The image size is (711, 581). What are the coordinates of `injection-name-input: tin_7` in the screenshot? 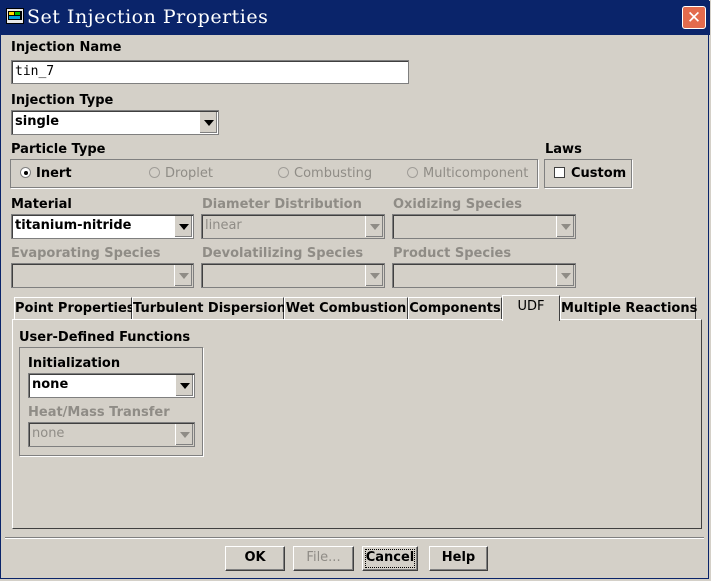 It's located at (210, 72).